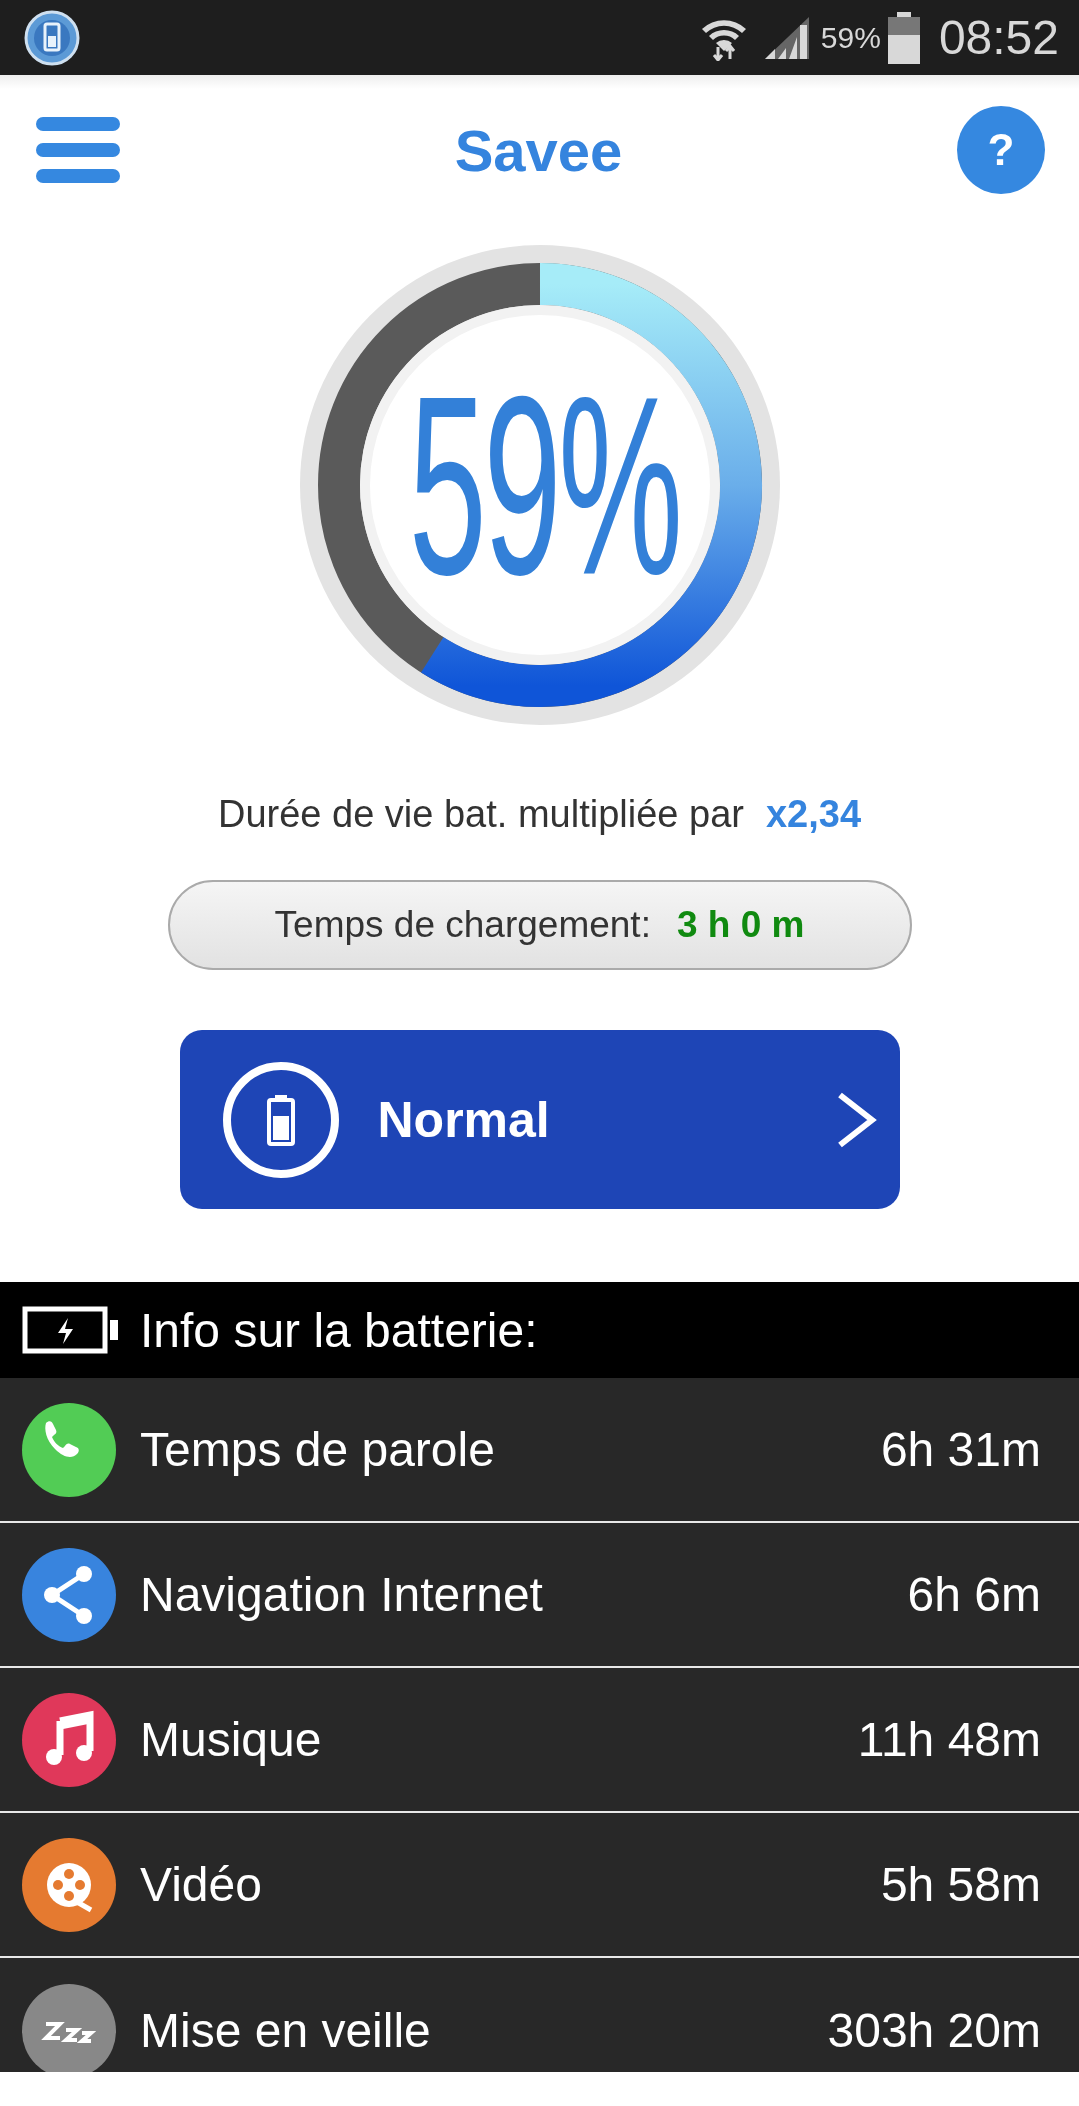  Describe the element at coordinates (960, 1884) in the screenshot. I see `usage-time: 5h 58m` at that location.